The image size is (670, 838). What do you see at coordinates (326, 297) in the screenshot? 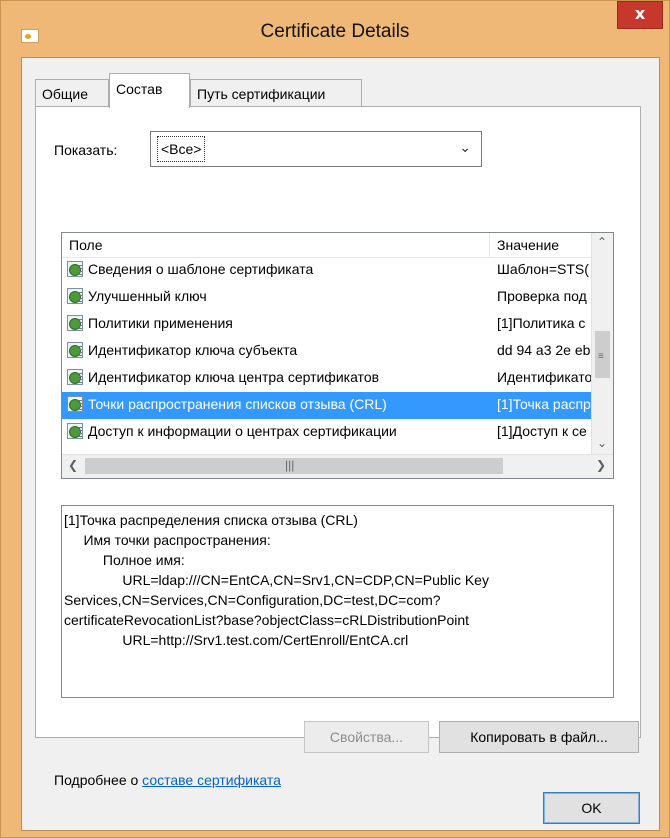
I see `list-item: Улучшенный ключ Проверка под` at bounding box center [326, 297].